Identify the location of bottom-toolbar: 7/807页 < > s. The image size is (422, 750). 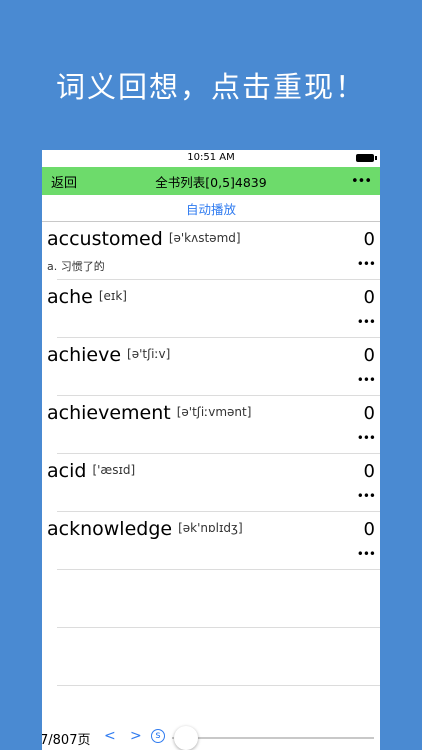
(211, 737).